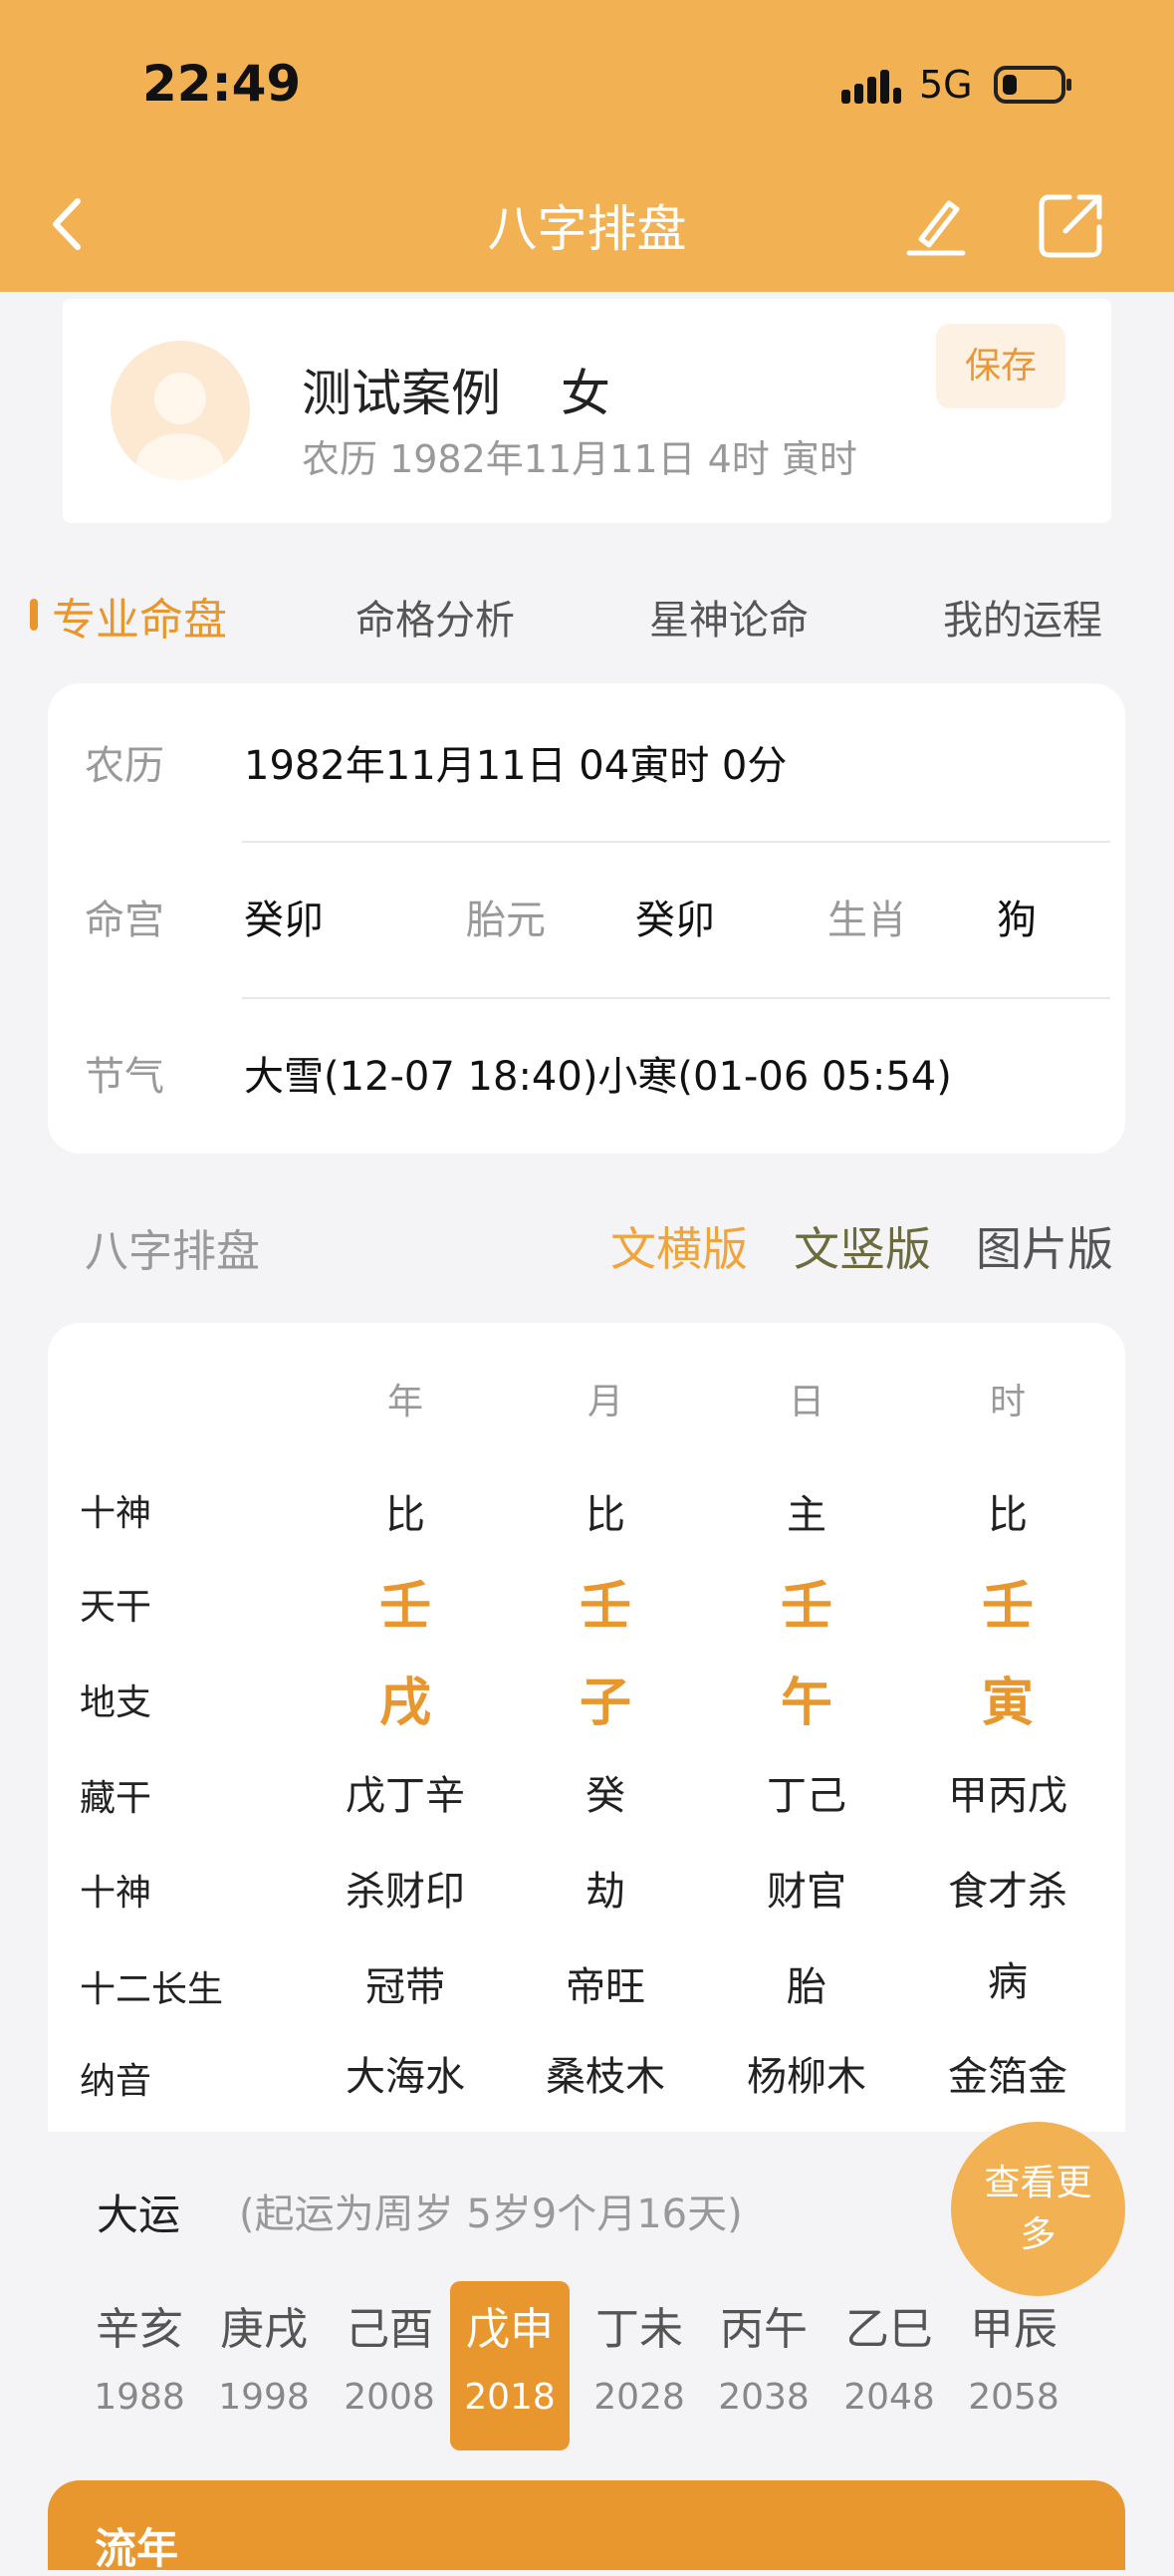 The width and height of the screenshot is (1174, 2576). What do you see at coordinates (506, 920) in the screenshot?
I see `taiyuan-label: 胎元` at bounding box center [506, 920].